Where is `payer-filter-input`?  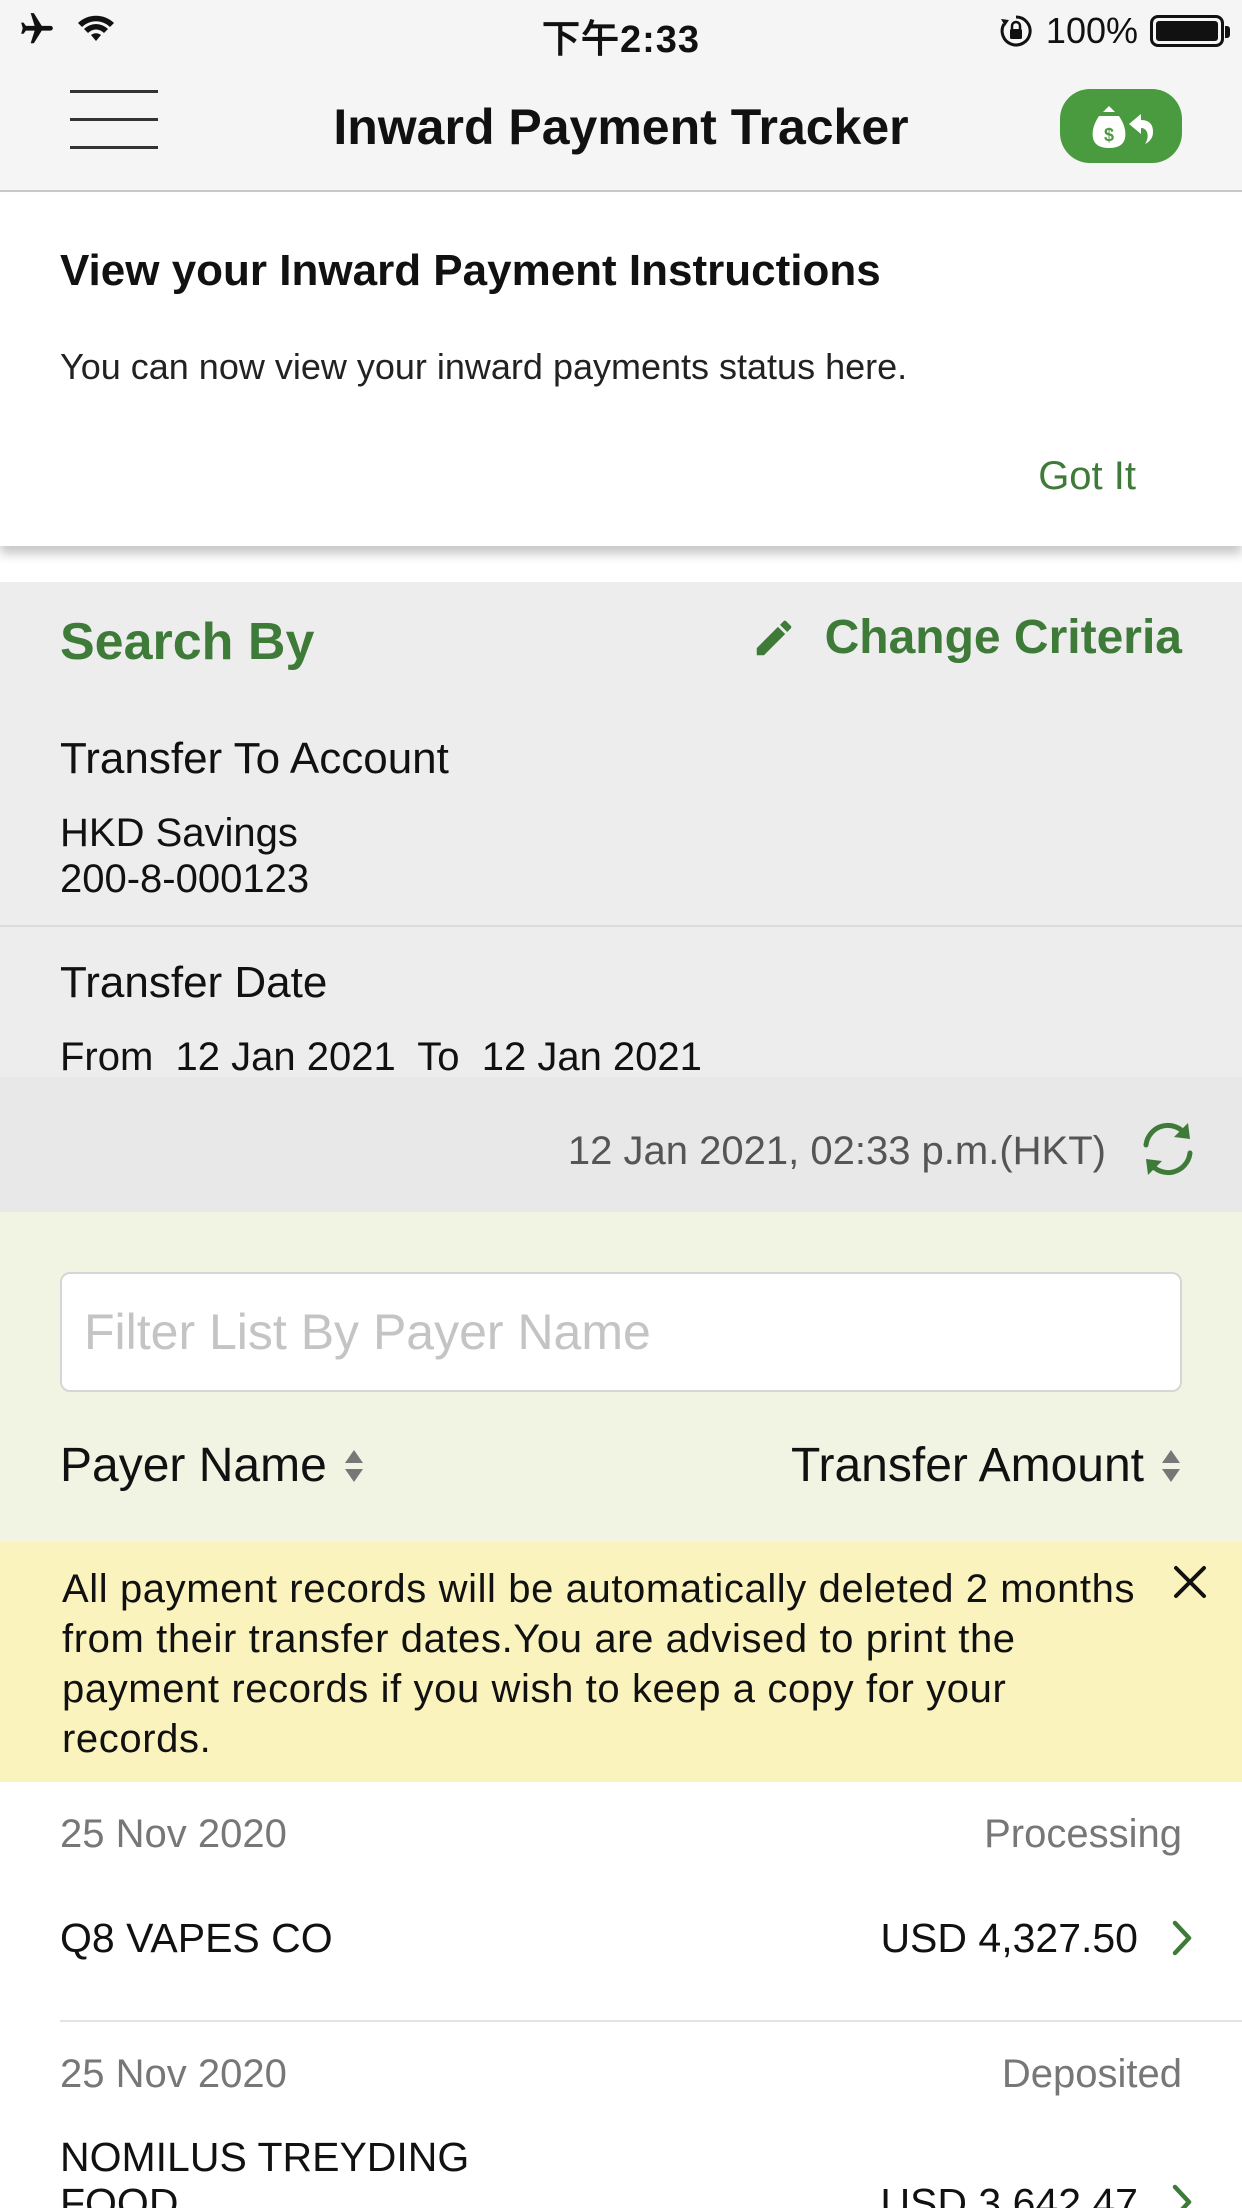 payer-filter-input is located at coordinates (621, 1332).